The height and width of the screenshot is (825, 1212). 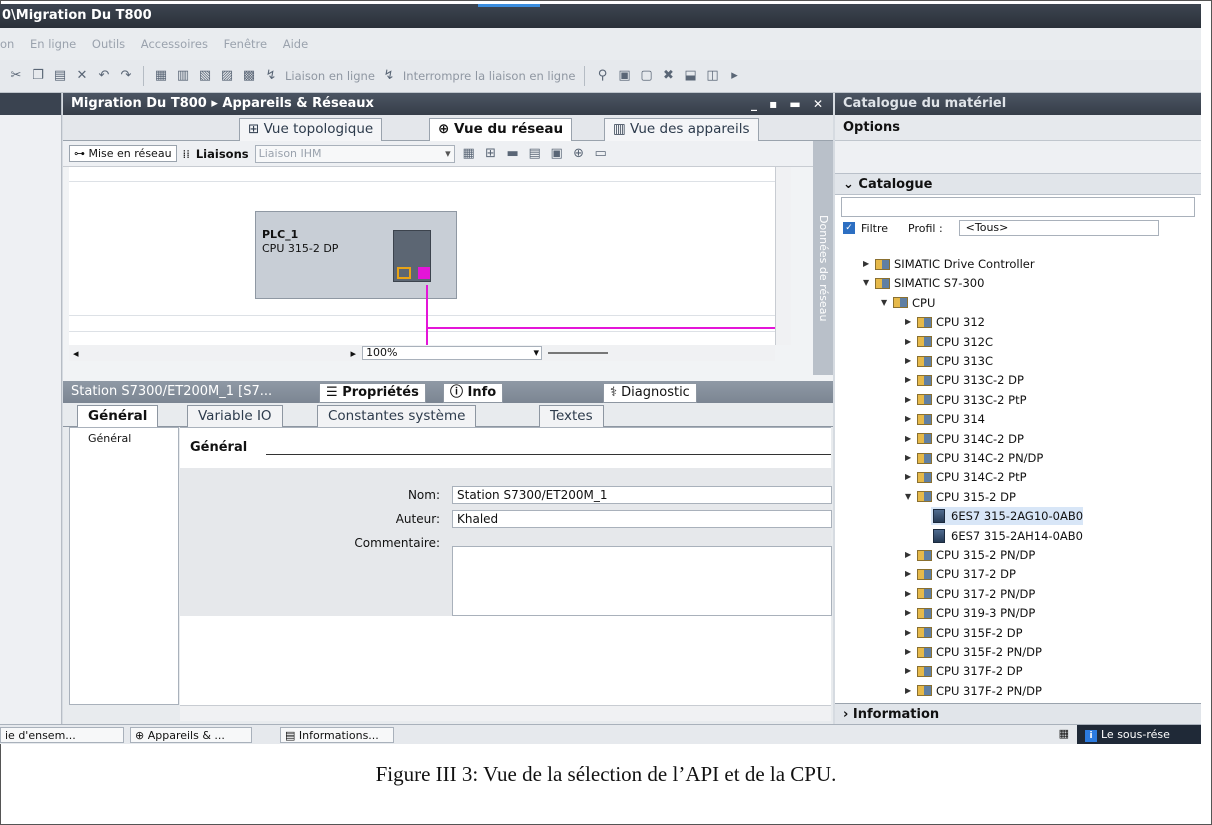 I want to click on subtab-general: Général, so click(x=118, y=416).